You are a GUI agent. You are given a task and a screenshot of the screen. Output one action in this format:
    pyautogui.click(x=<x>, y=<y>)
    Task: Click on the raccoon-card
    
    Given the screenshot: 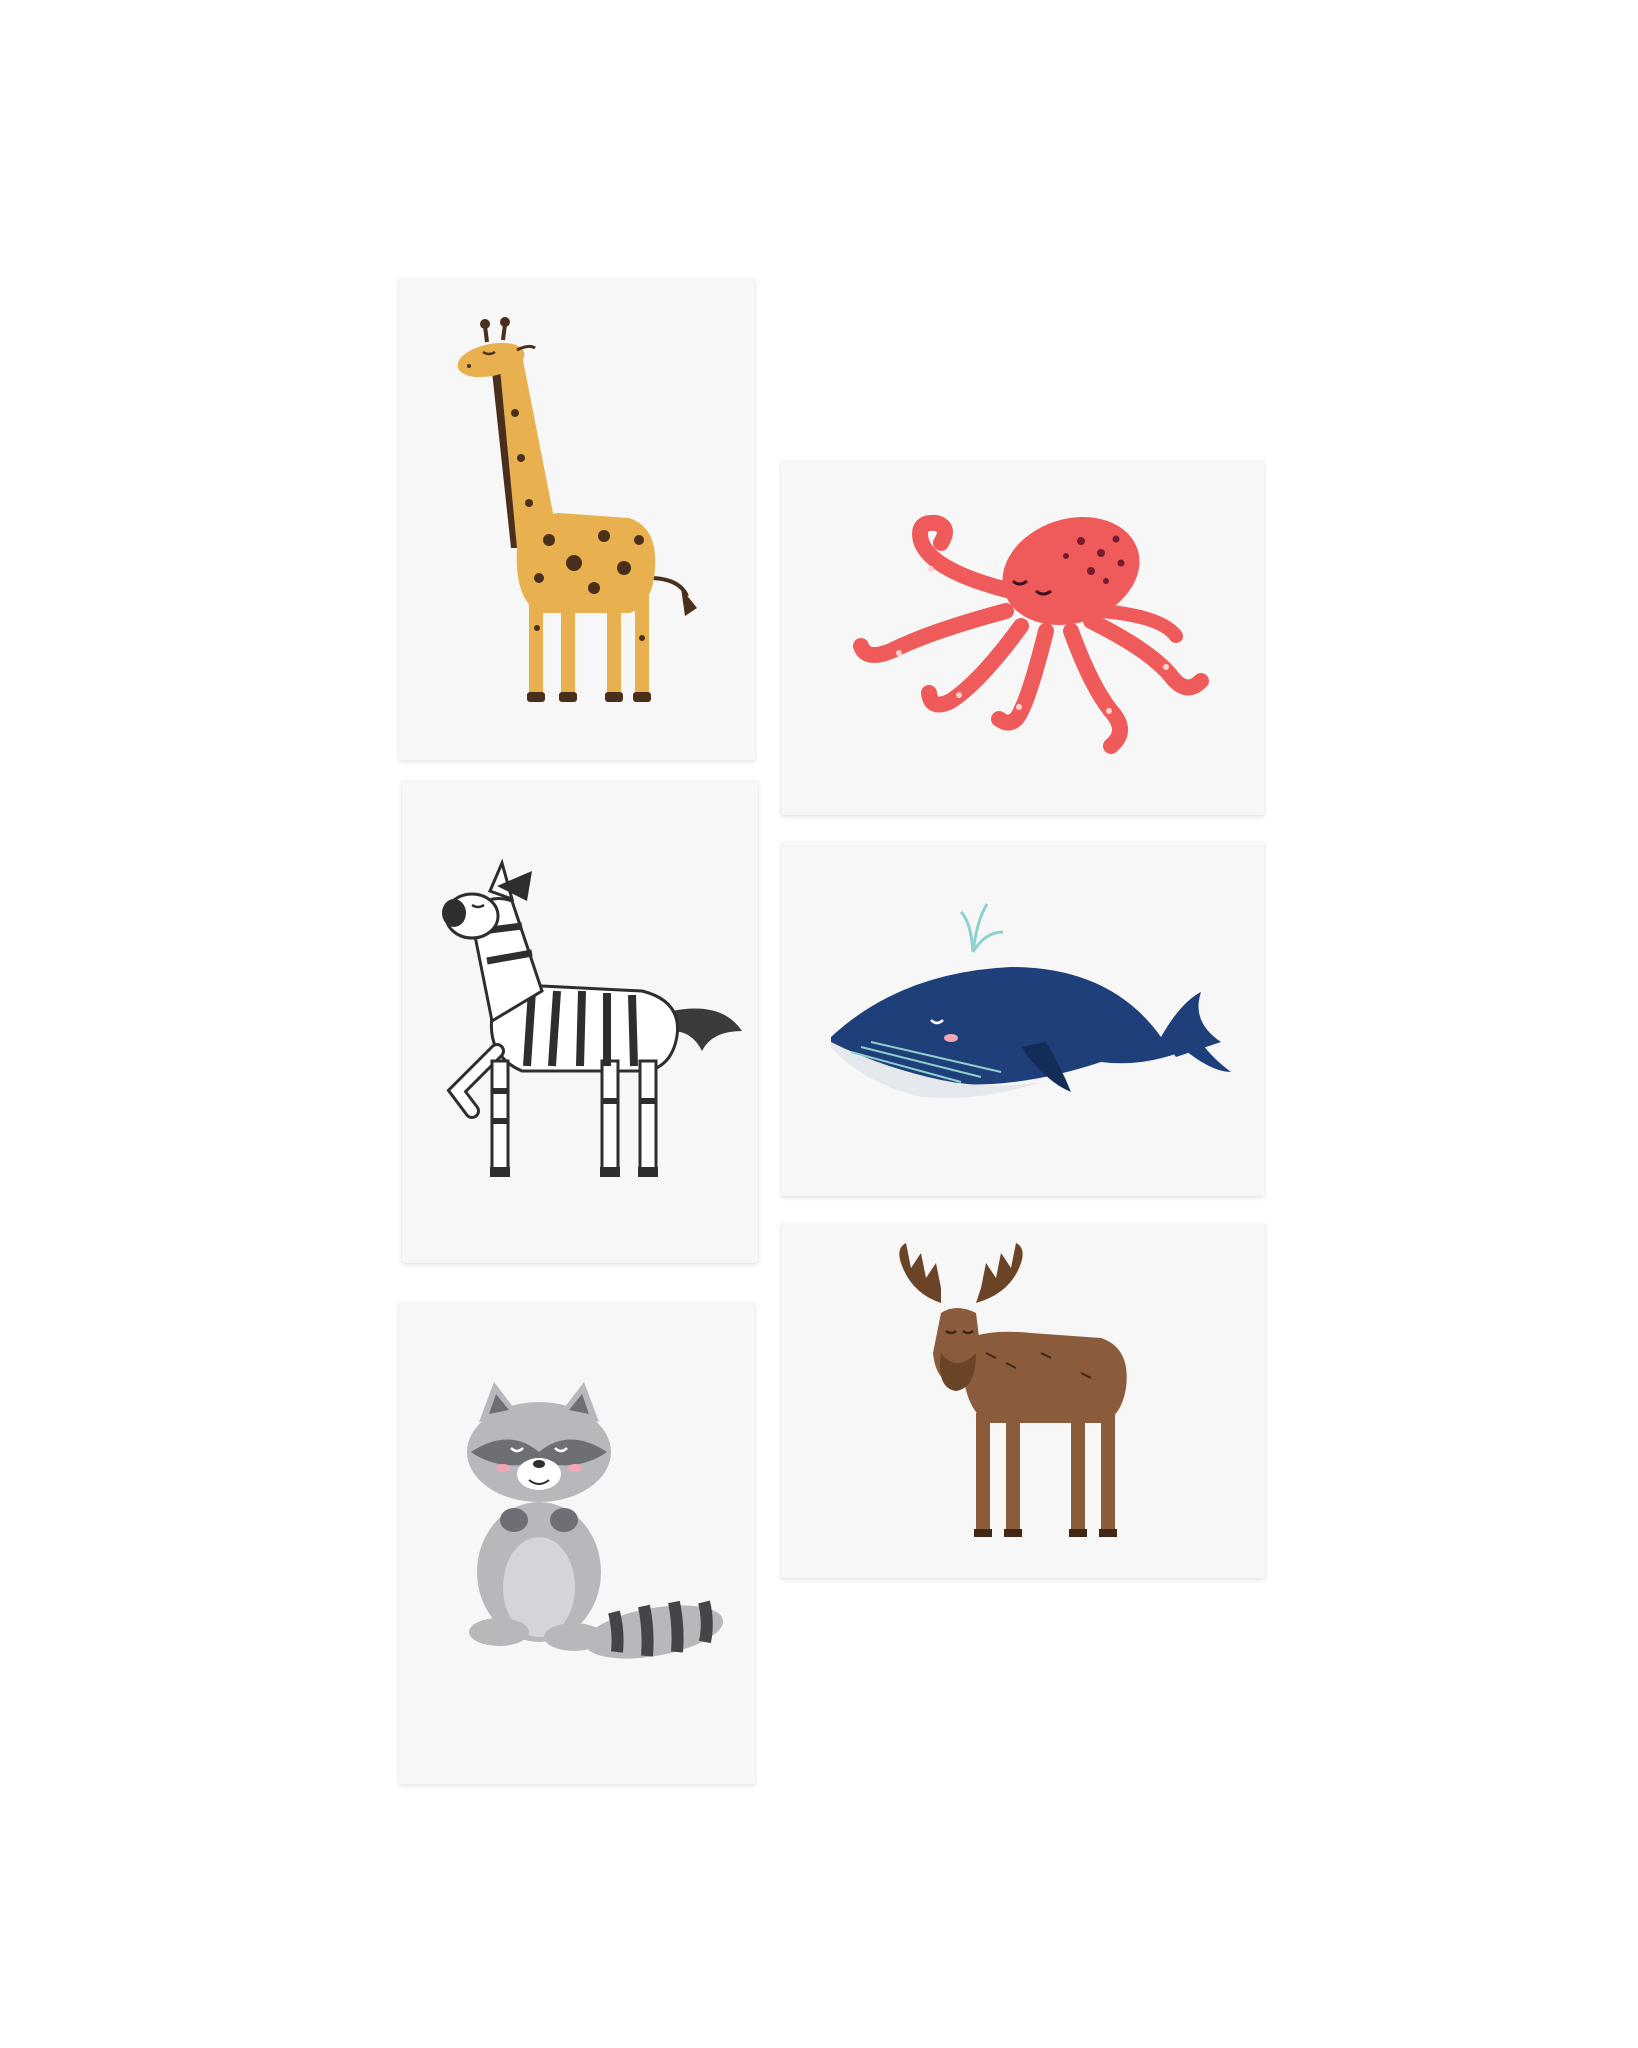 What is the action you would take?
    pyautogui.click(x=577, y=1543)
    